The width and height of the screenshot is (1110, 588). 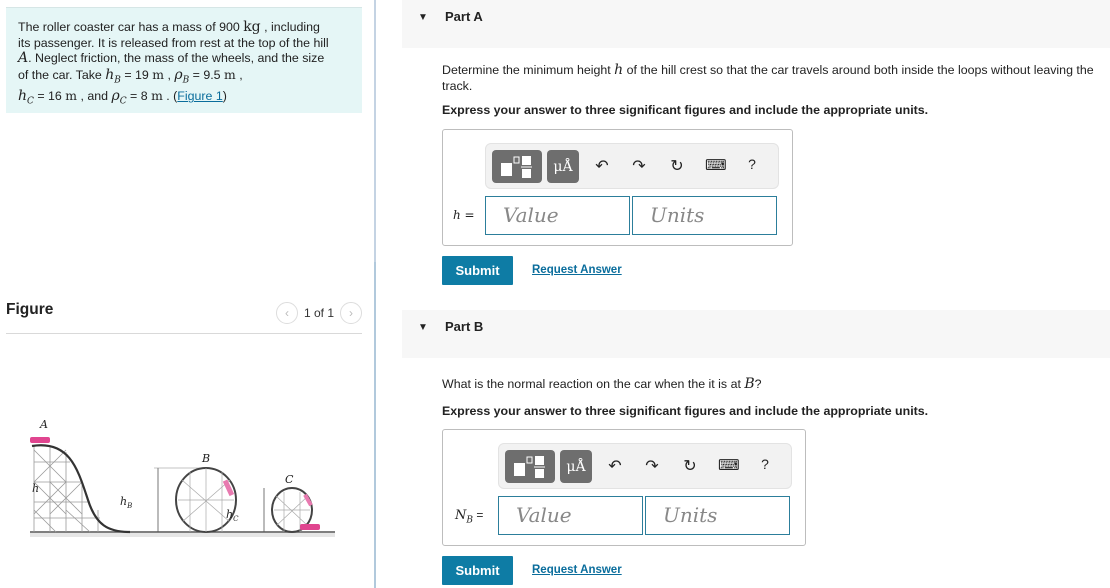 What do you see at coordinates (756, 334) in the screenshot?
I see `part-b-header: ▼ Part B` at bounding box center [756, 334].